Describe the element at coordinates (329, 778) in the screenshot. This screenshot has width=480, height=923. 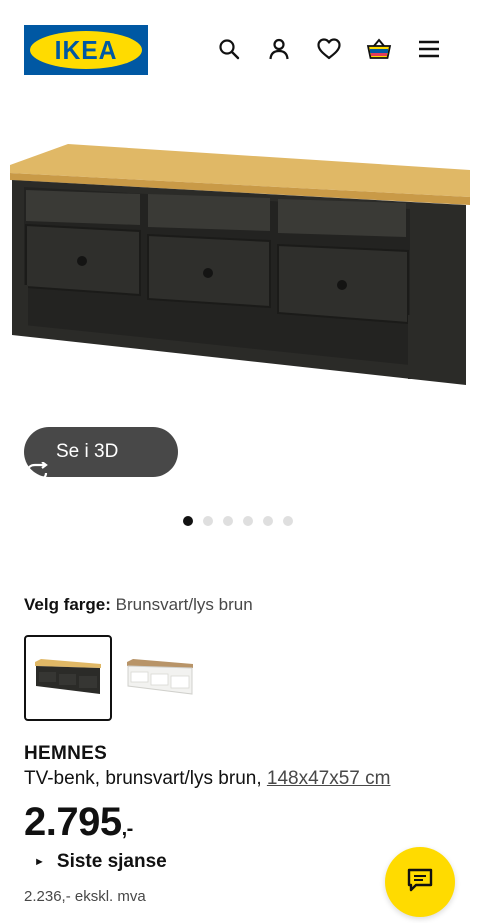
I see `product-dimensions-link: 148x47x57 cm` at that location.